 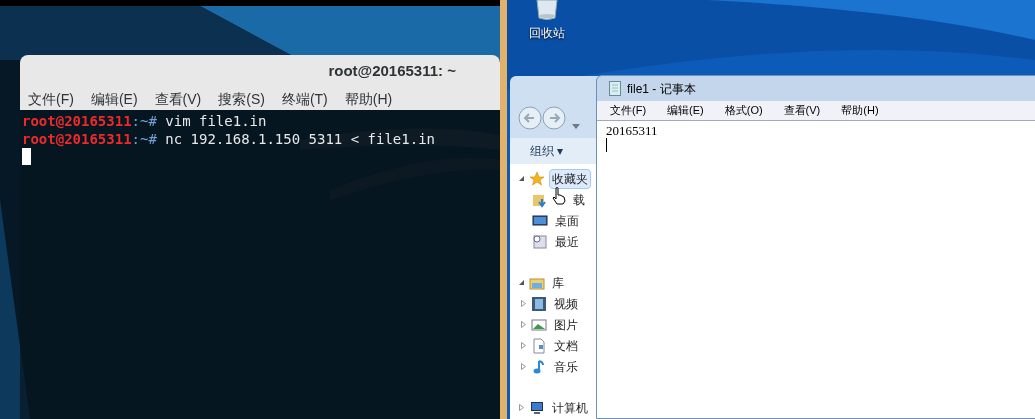 I want to click on tree-item: 收藏夹, so click(x=570, y=178).